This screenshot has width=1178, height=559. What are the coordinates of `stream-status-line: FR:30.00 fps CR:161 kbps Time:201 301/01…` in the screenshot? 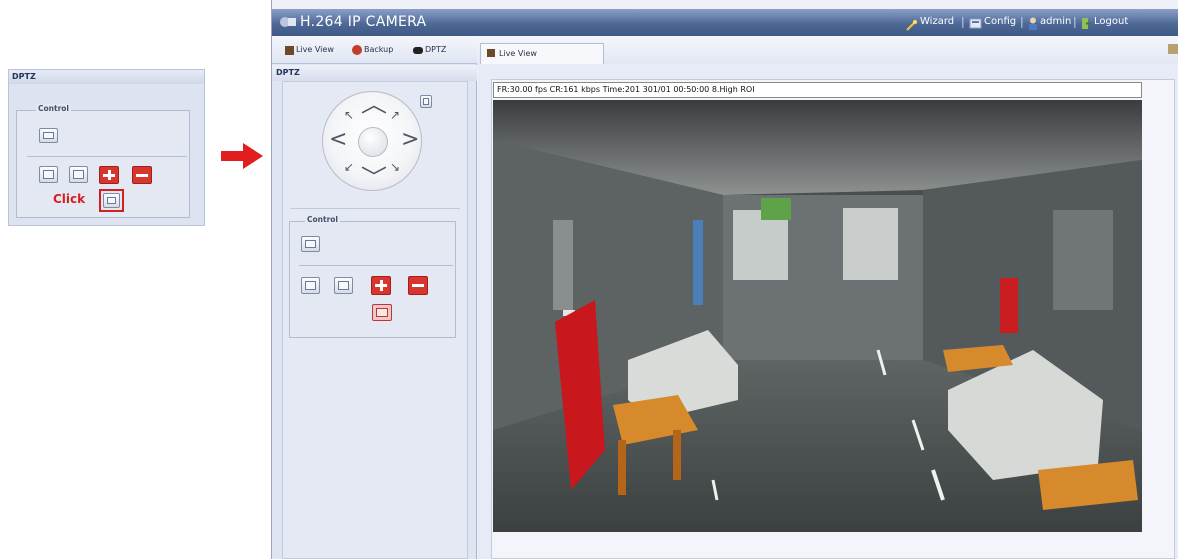 It's located at (817, 90).